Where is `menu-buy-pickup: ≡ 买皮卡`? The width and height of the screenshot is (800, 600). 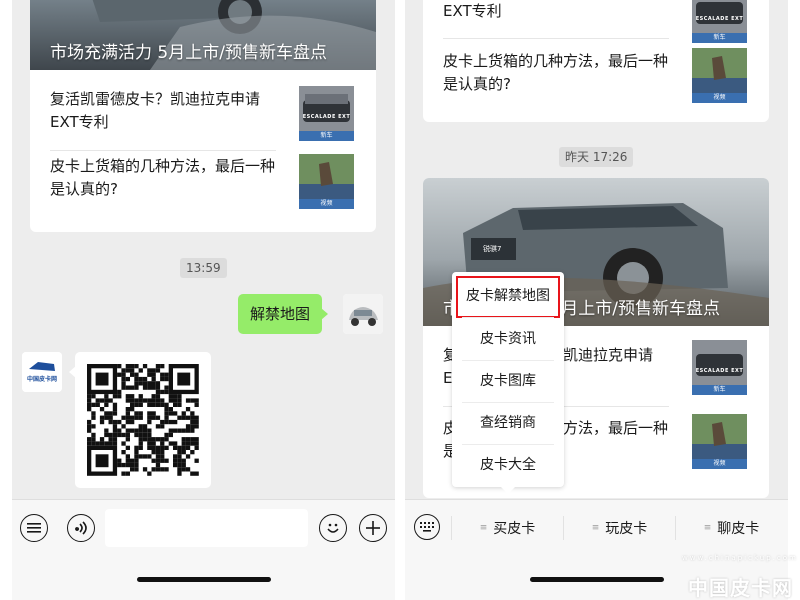
menu-buy-pickup: ≡ 买皮卡 is located at coordinates (507, 527).